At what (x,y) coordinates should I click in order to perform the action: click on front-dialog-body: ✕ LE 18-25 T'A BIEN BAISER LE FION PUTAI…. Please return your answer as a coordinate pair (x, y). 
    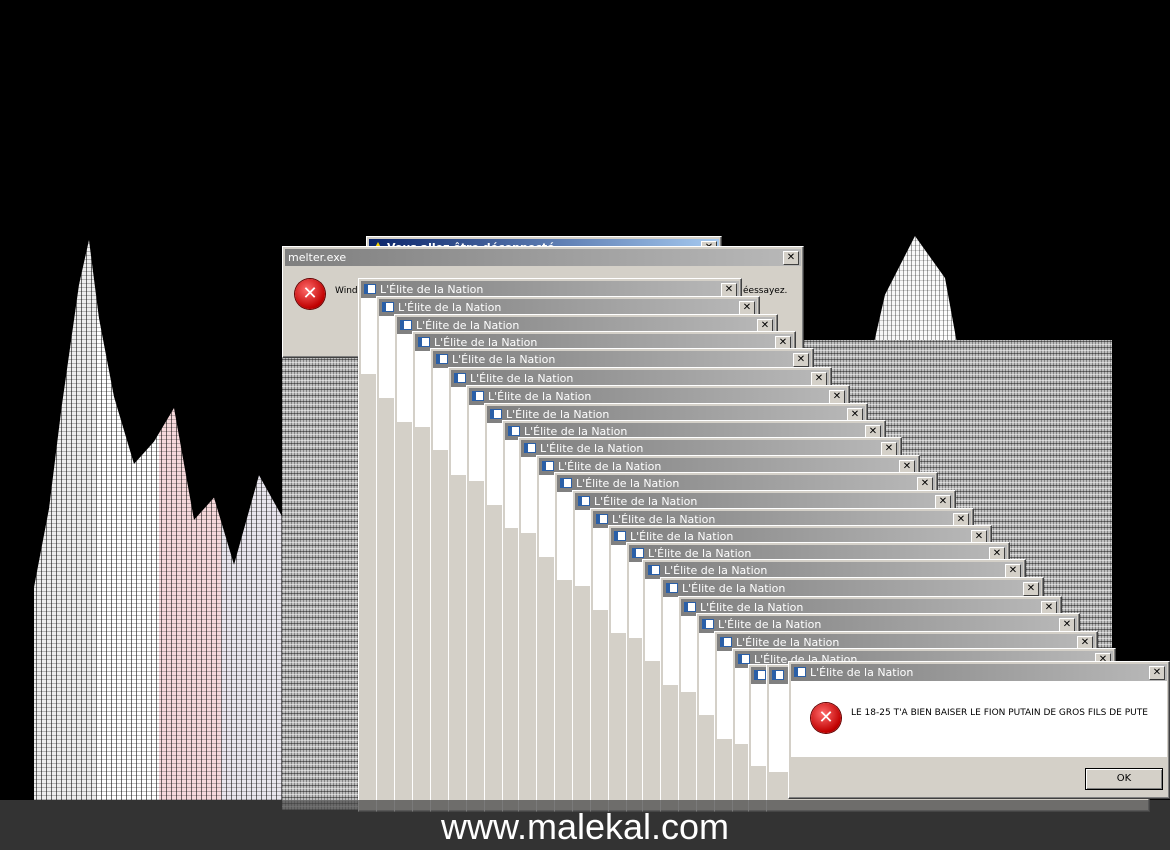
    Looking at the image, I should click on (979, 719).